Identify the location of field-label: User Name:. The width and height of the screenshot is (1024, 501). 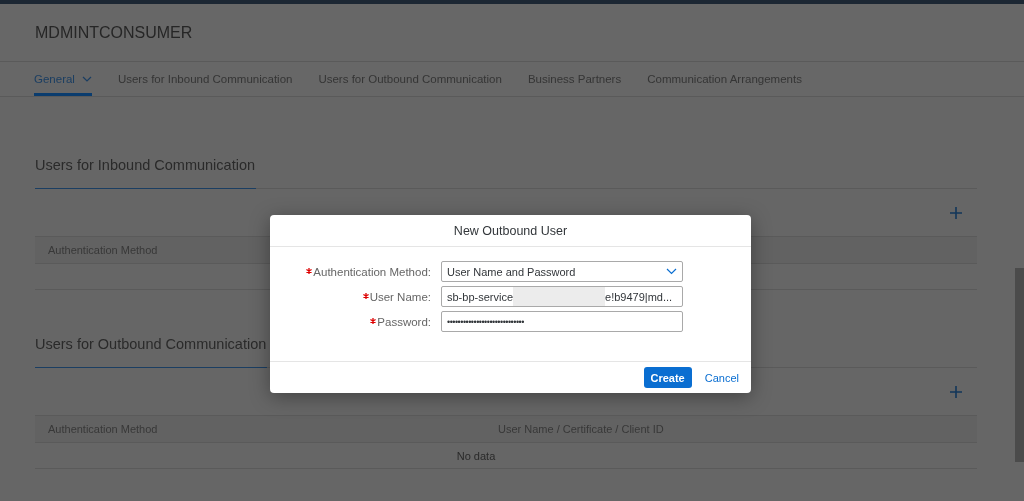
(350, 296).